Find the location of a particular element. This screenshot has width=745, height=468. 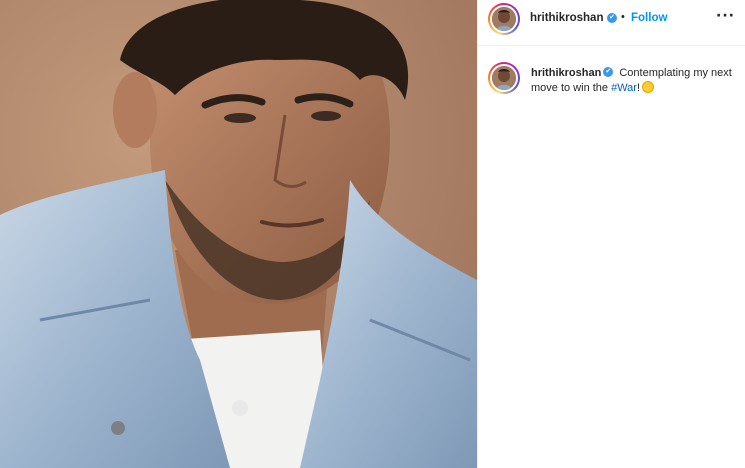

more-options-icon: ··· is located at coordinates (725, 16).